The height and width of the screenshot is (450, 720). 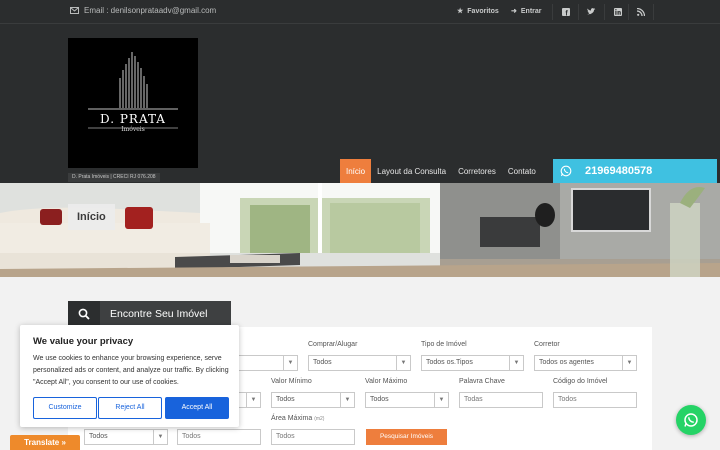 I want to click on rss-icon, so click(x=641, y=12).